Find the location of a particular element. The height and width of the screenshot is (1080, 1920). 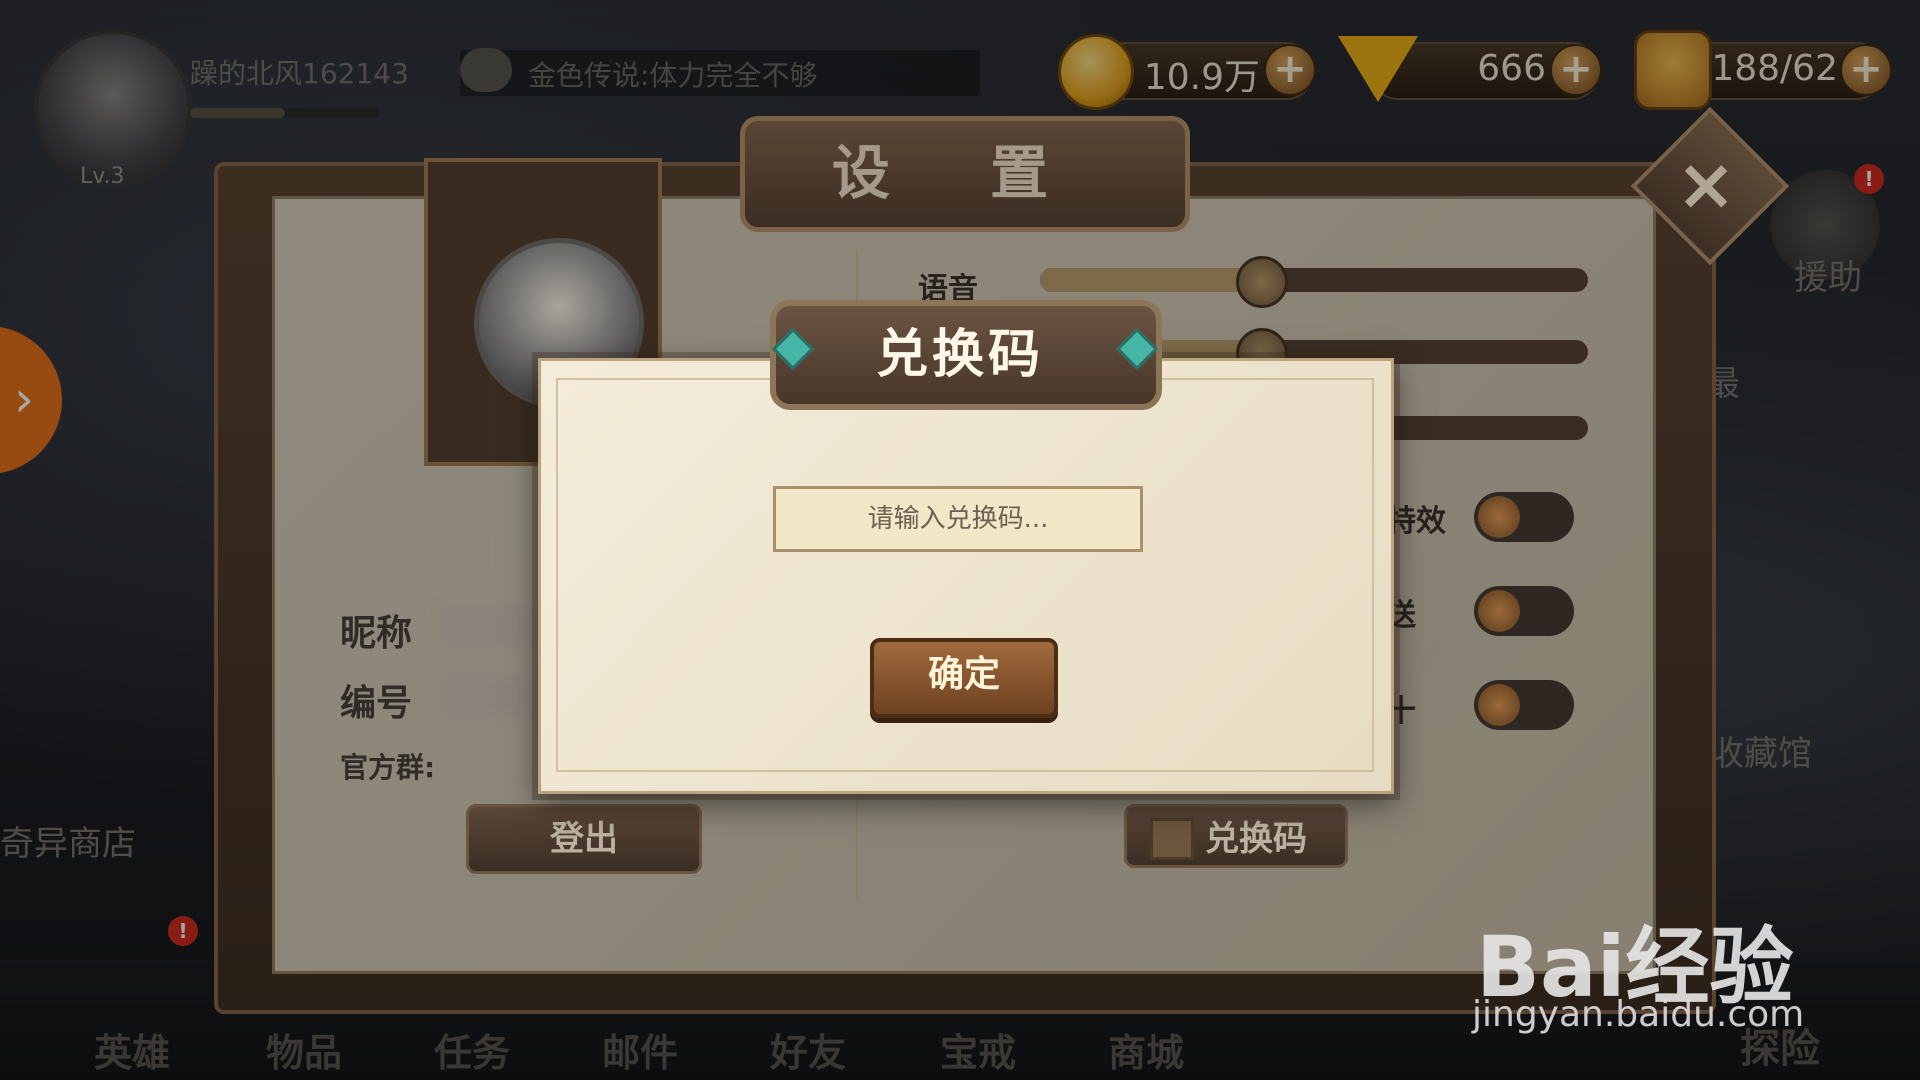

voice-slider-fill is located at coordinates (1150, 280).